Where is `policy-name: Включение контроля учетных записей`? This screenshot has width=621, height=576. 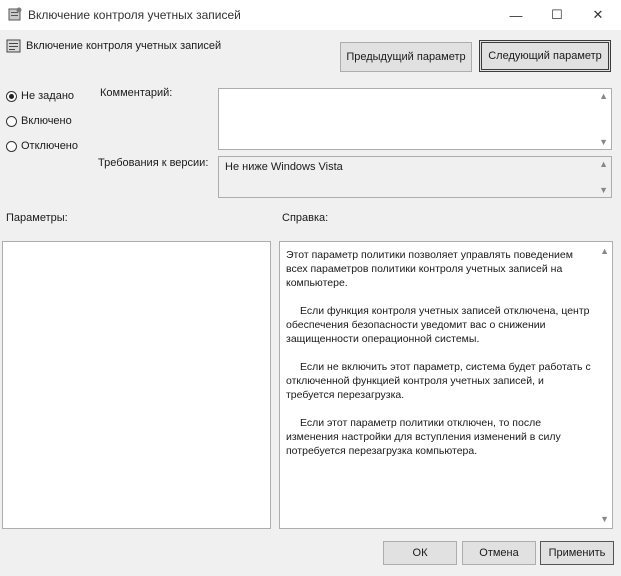 policy-name: Включение контроля учетных записей is located at coordinates (124, 46).